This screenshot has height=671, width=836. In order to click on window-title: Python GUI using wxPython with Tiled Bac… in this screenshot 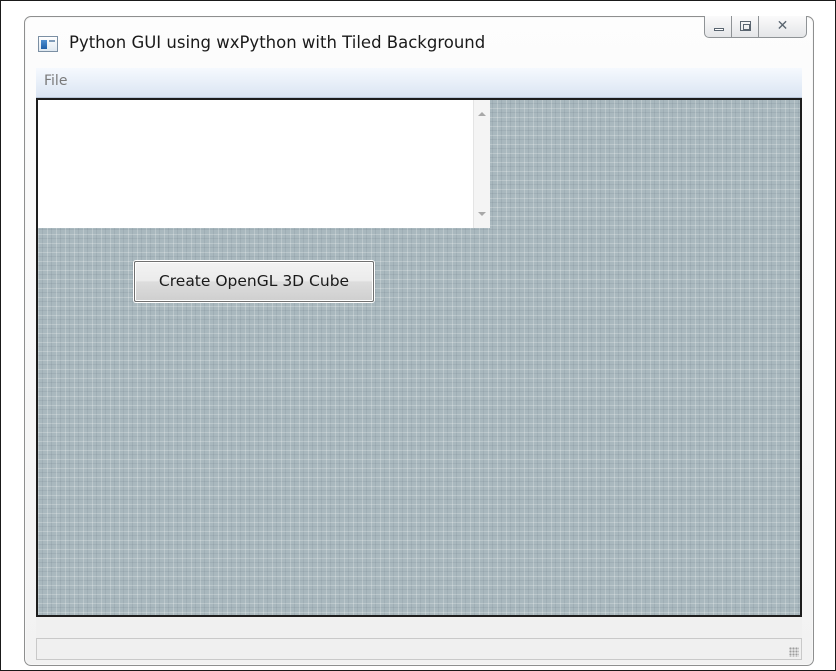, I will do `click(277, 42)`.